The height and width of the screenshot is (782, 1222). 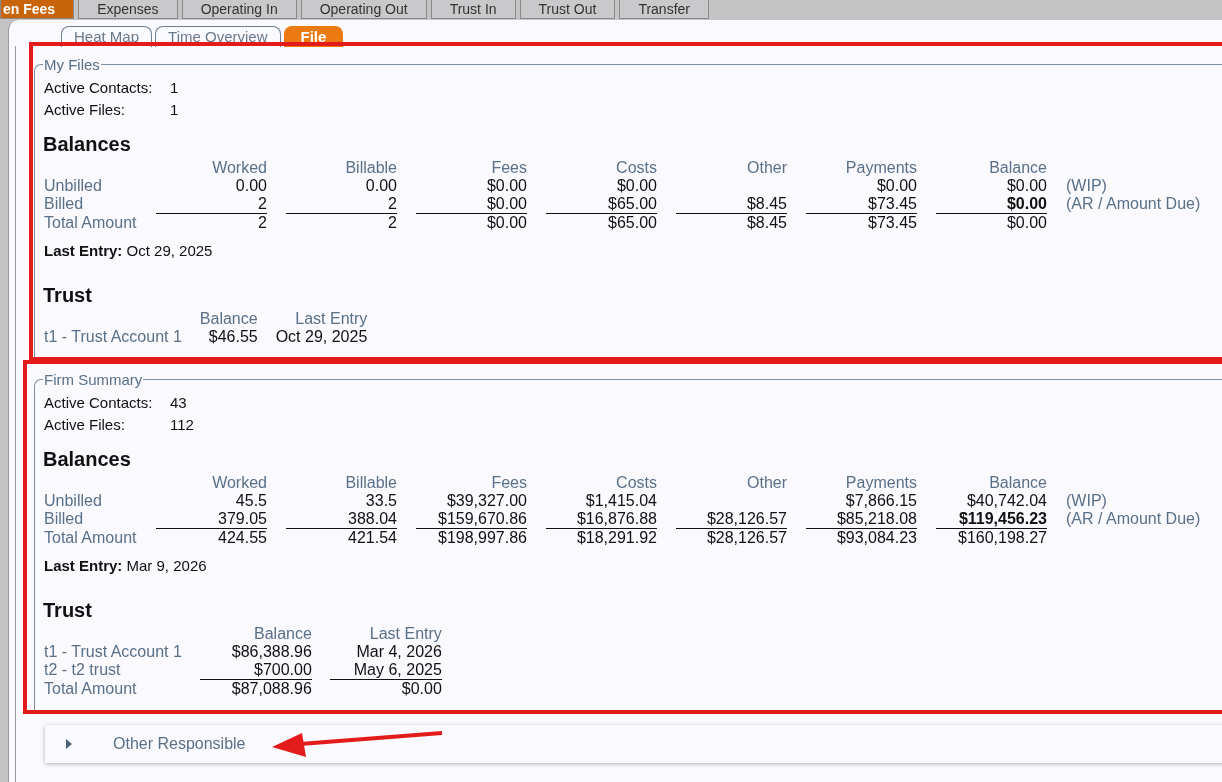 What do you see at coordinates (242, 538) in the screenshot?
I see `table-cell-text: 424.55` at bounding box center [242, 538].